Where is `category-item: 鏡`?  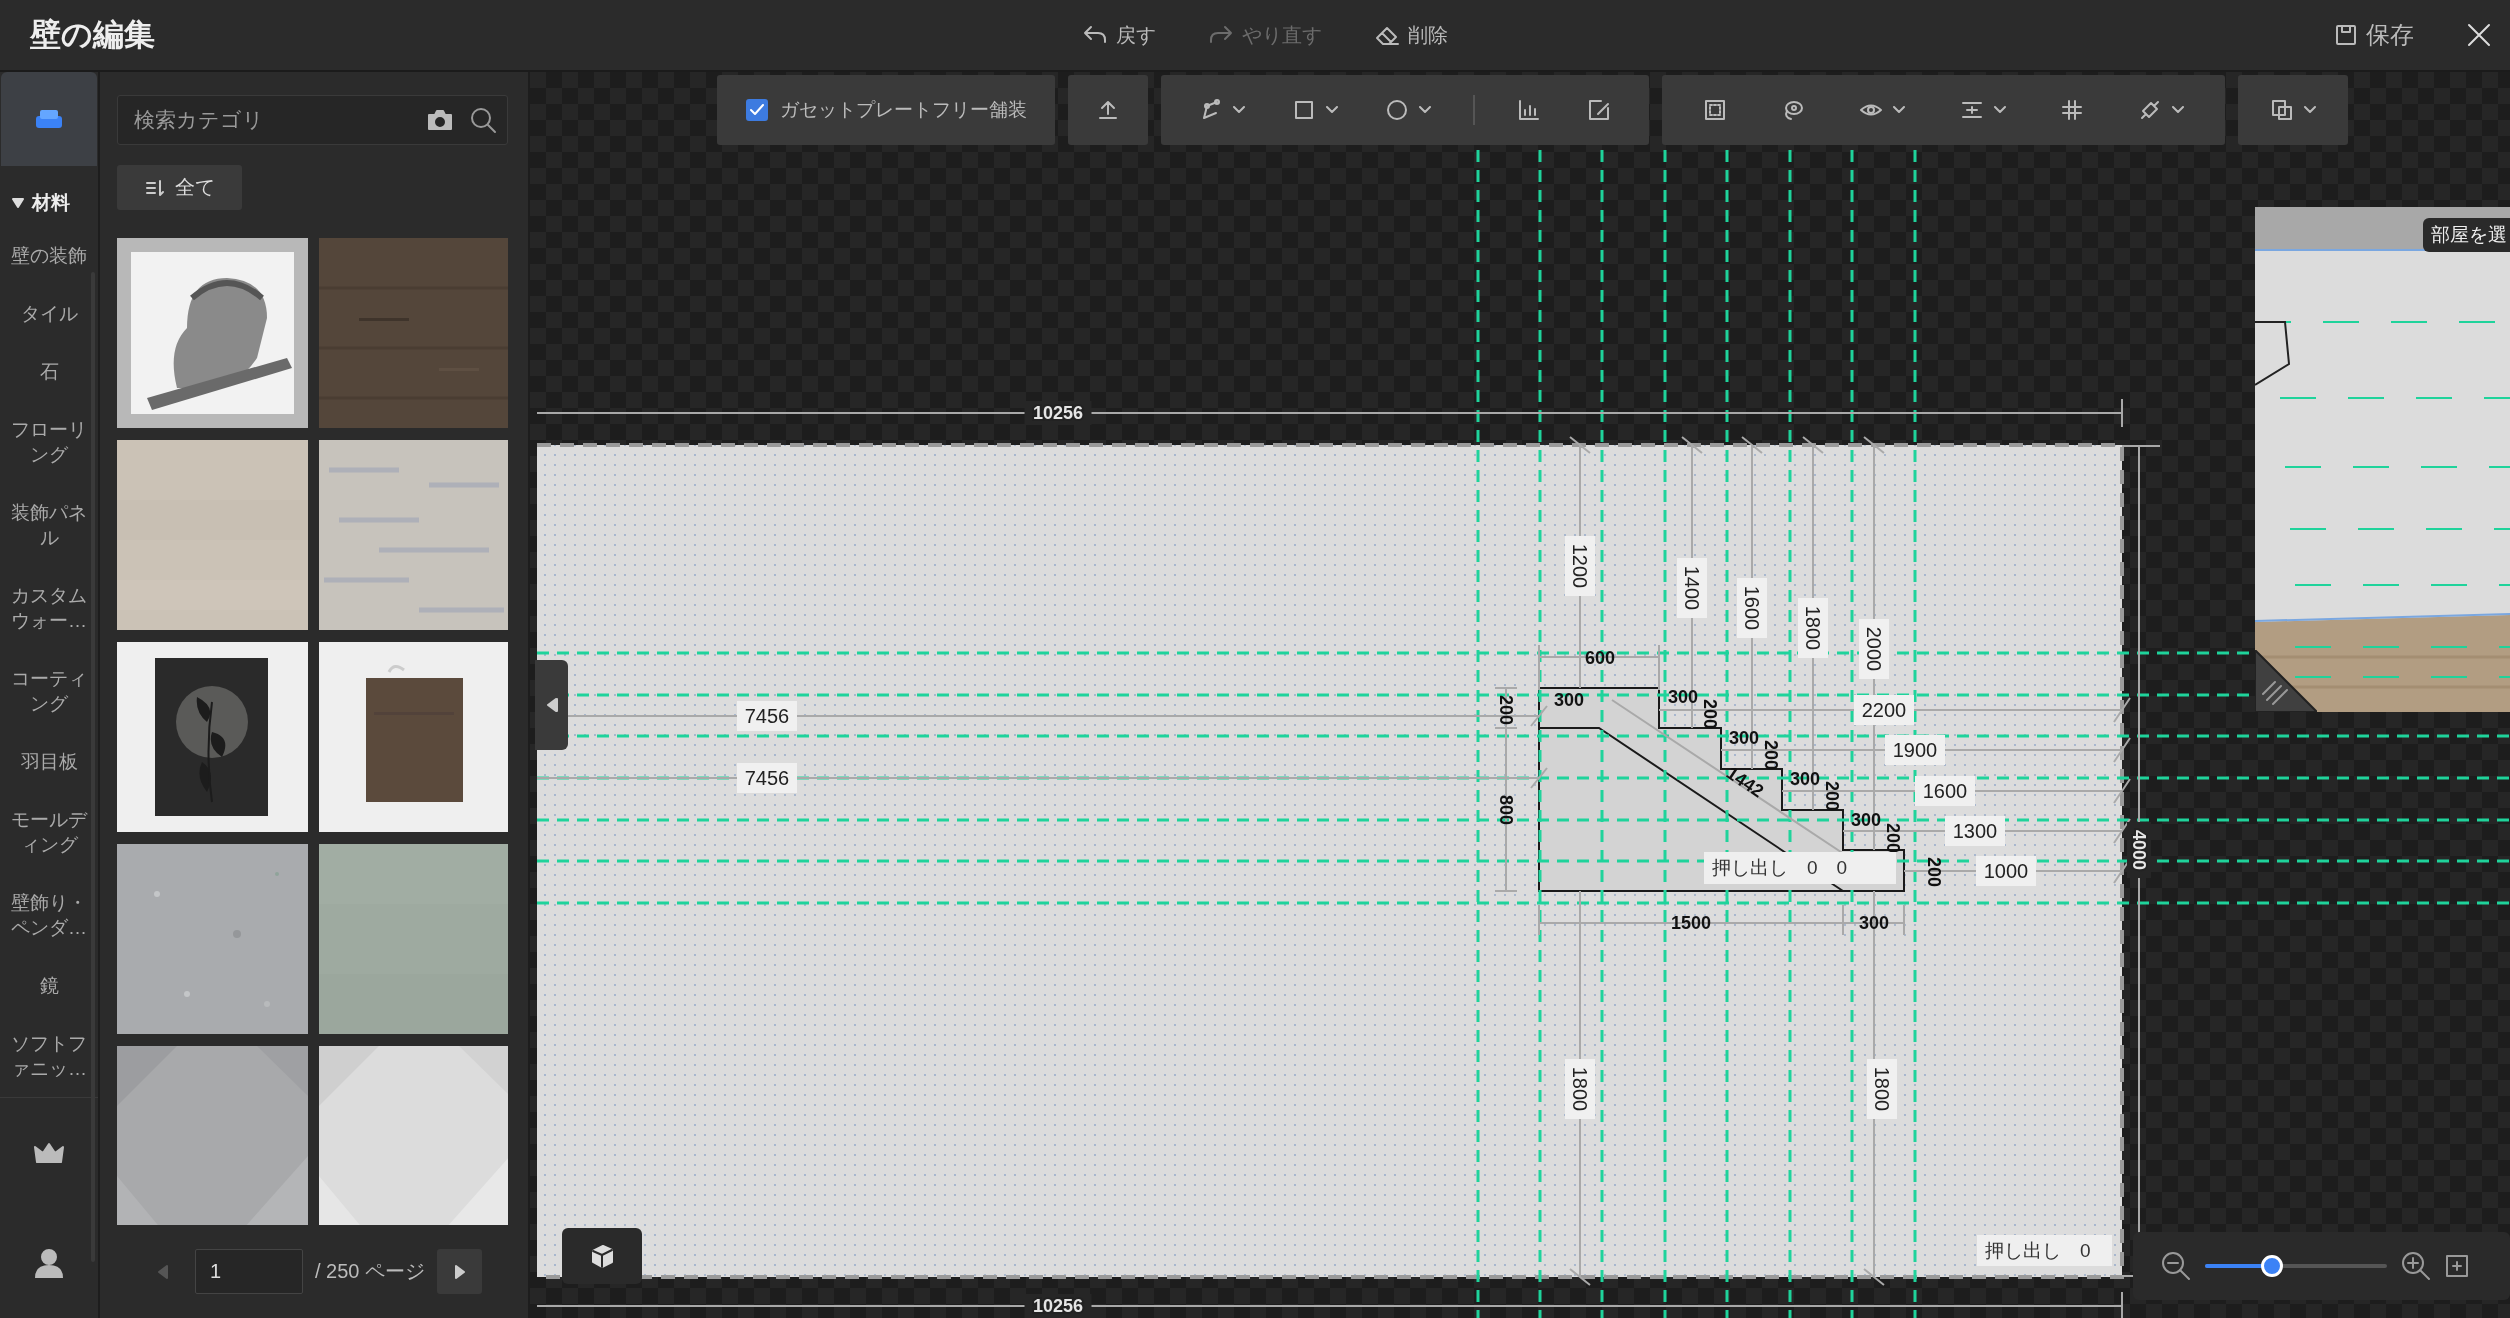
category-item: 鏡 is located at coordinates (49, 986).